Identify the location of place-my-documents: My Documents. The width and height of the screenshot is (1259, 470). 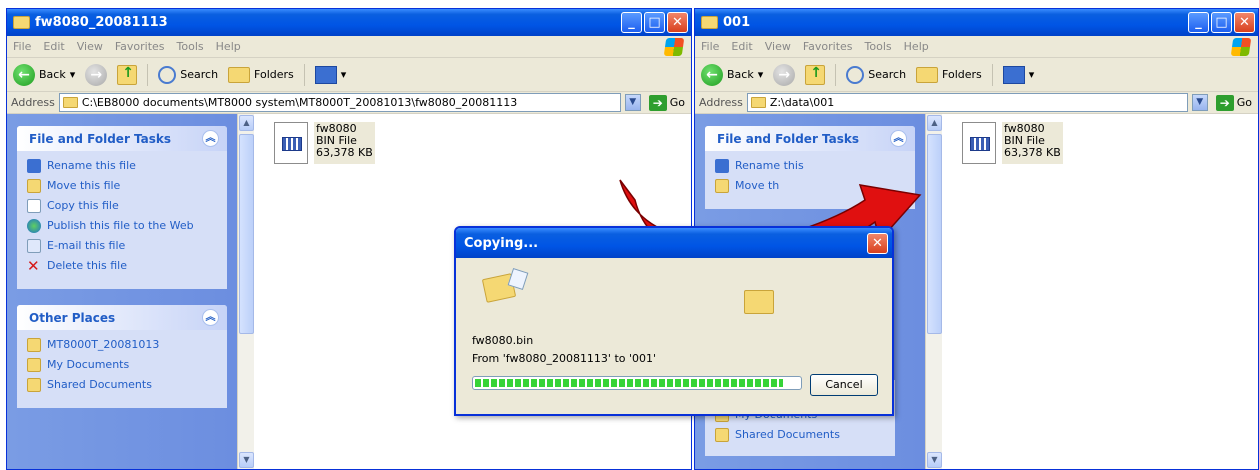
(122, 365).